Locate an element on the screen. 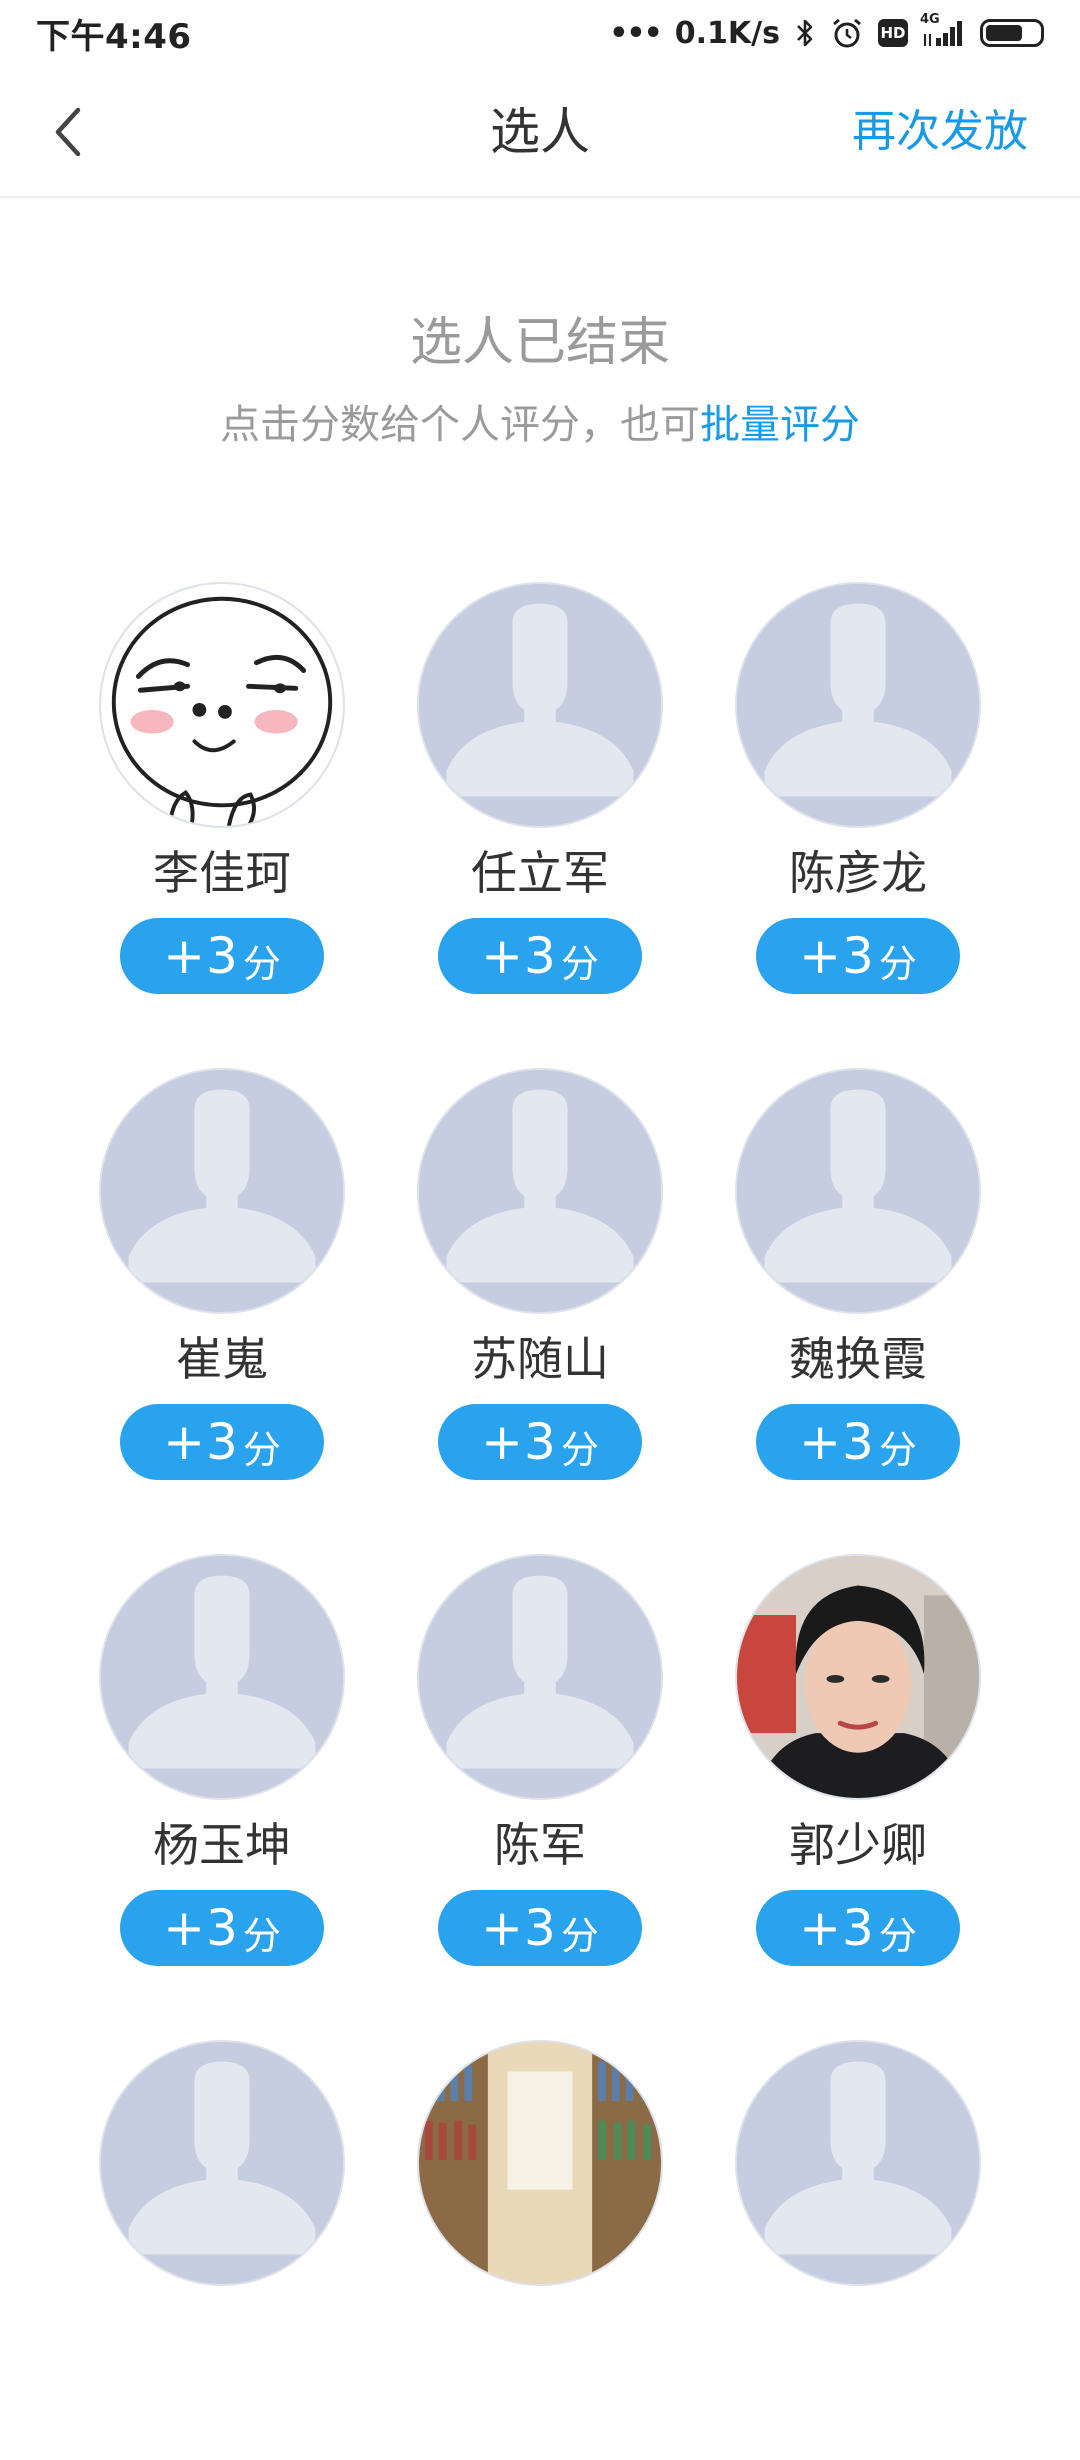 The image size is (1080, 2460). status-time: 下午4:46 is located at coordinates (114, 36).